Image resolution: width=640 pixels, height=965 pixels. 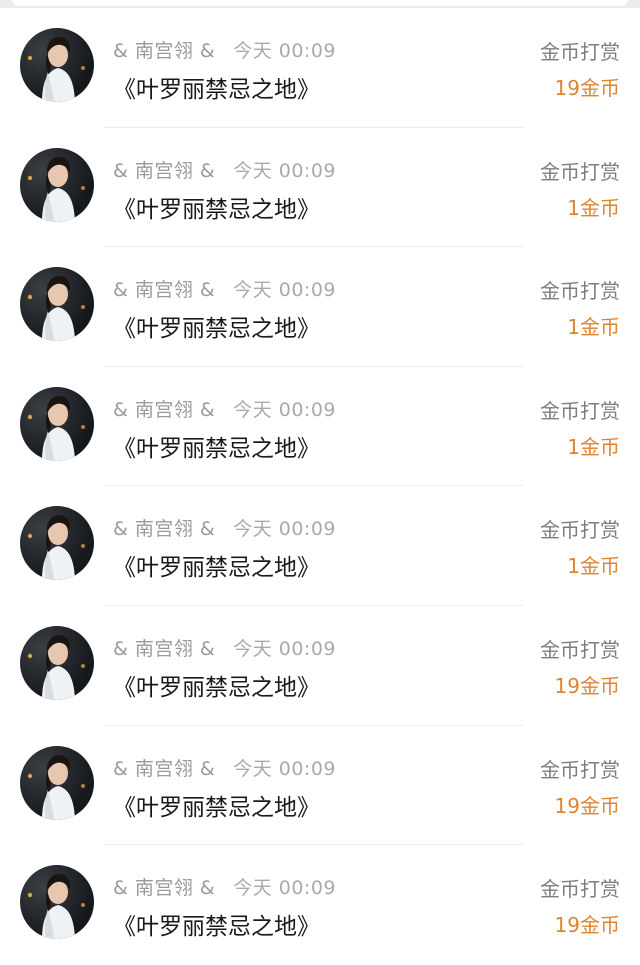 I want to click on top-edge-bar, so click(x=320, y=3).